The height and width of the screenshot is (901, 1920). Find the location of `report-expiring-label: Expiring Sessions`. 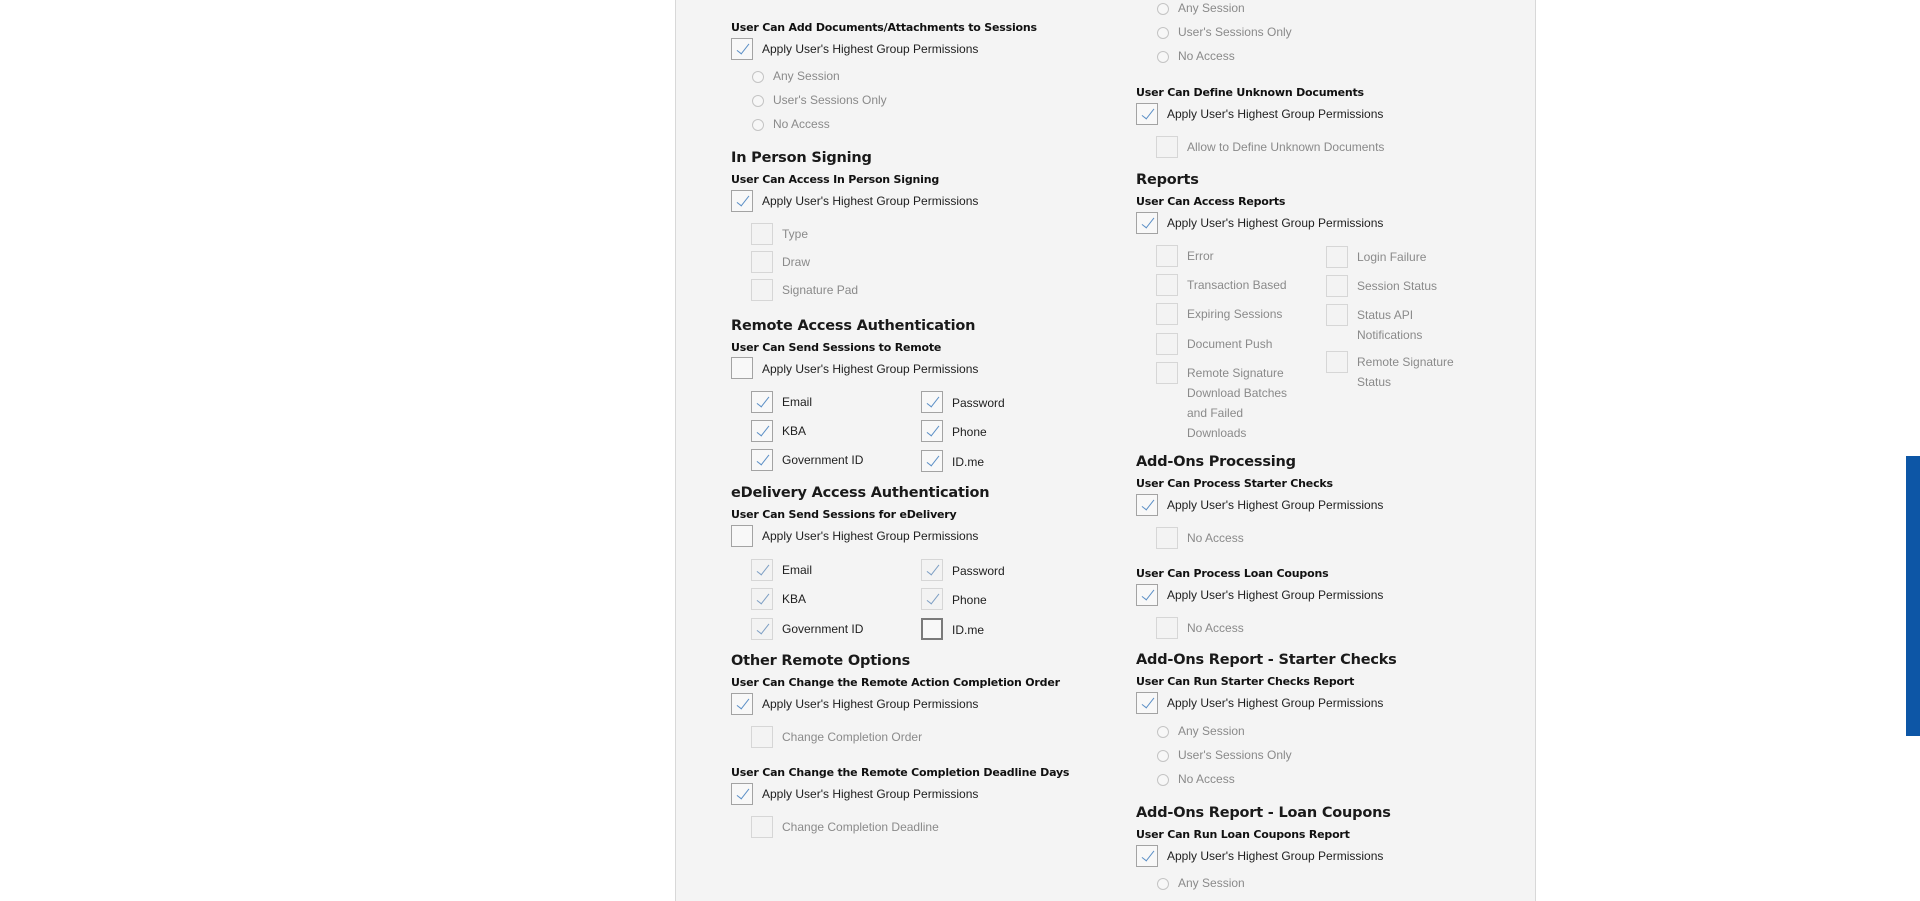

report-expiring-label: Expiring Sessions is located at coordinates (1235, 314).